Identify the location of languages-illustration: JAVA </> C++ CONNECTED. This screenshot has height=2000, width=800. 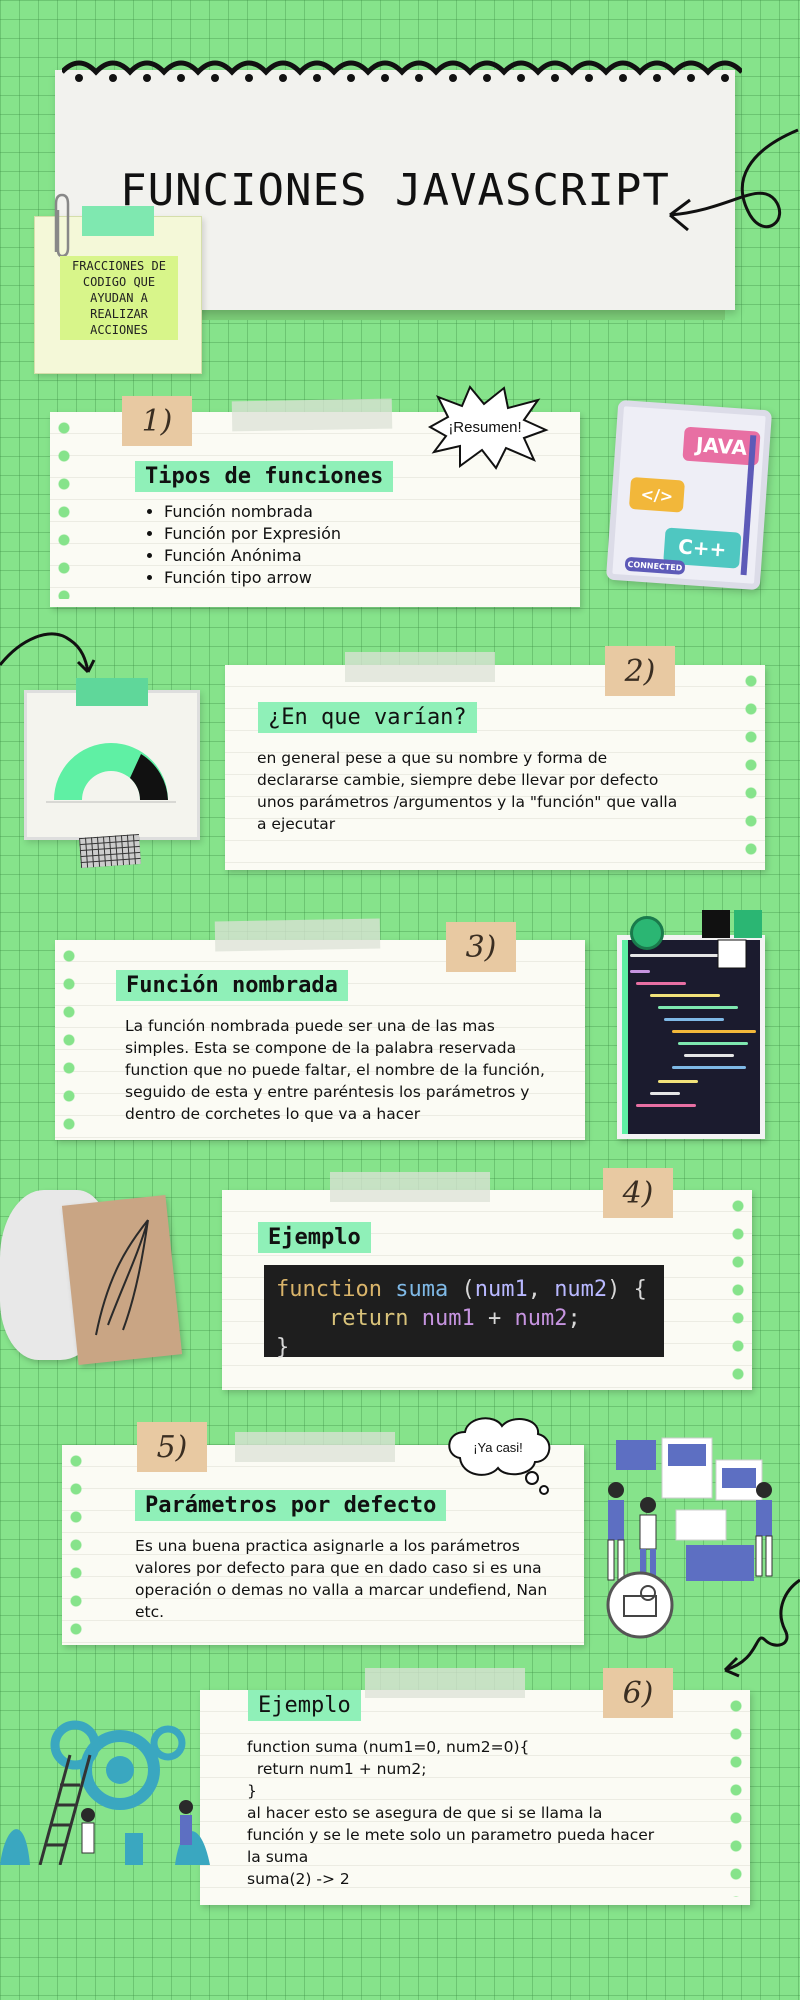
(689, 495).